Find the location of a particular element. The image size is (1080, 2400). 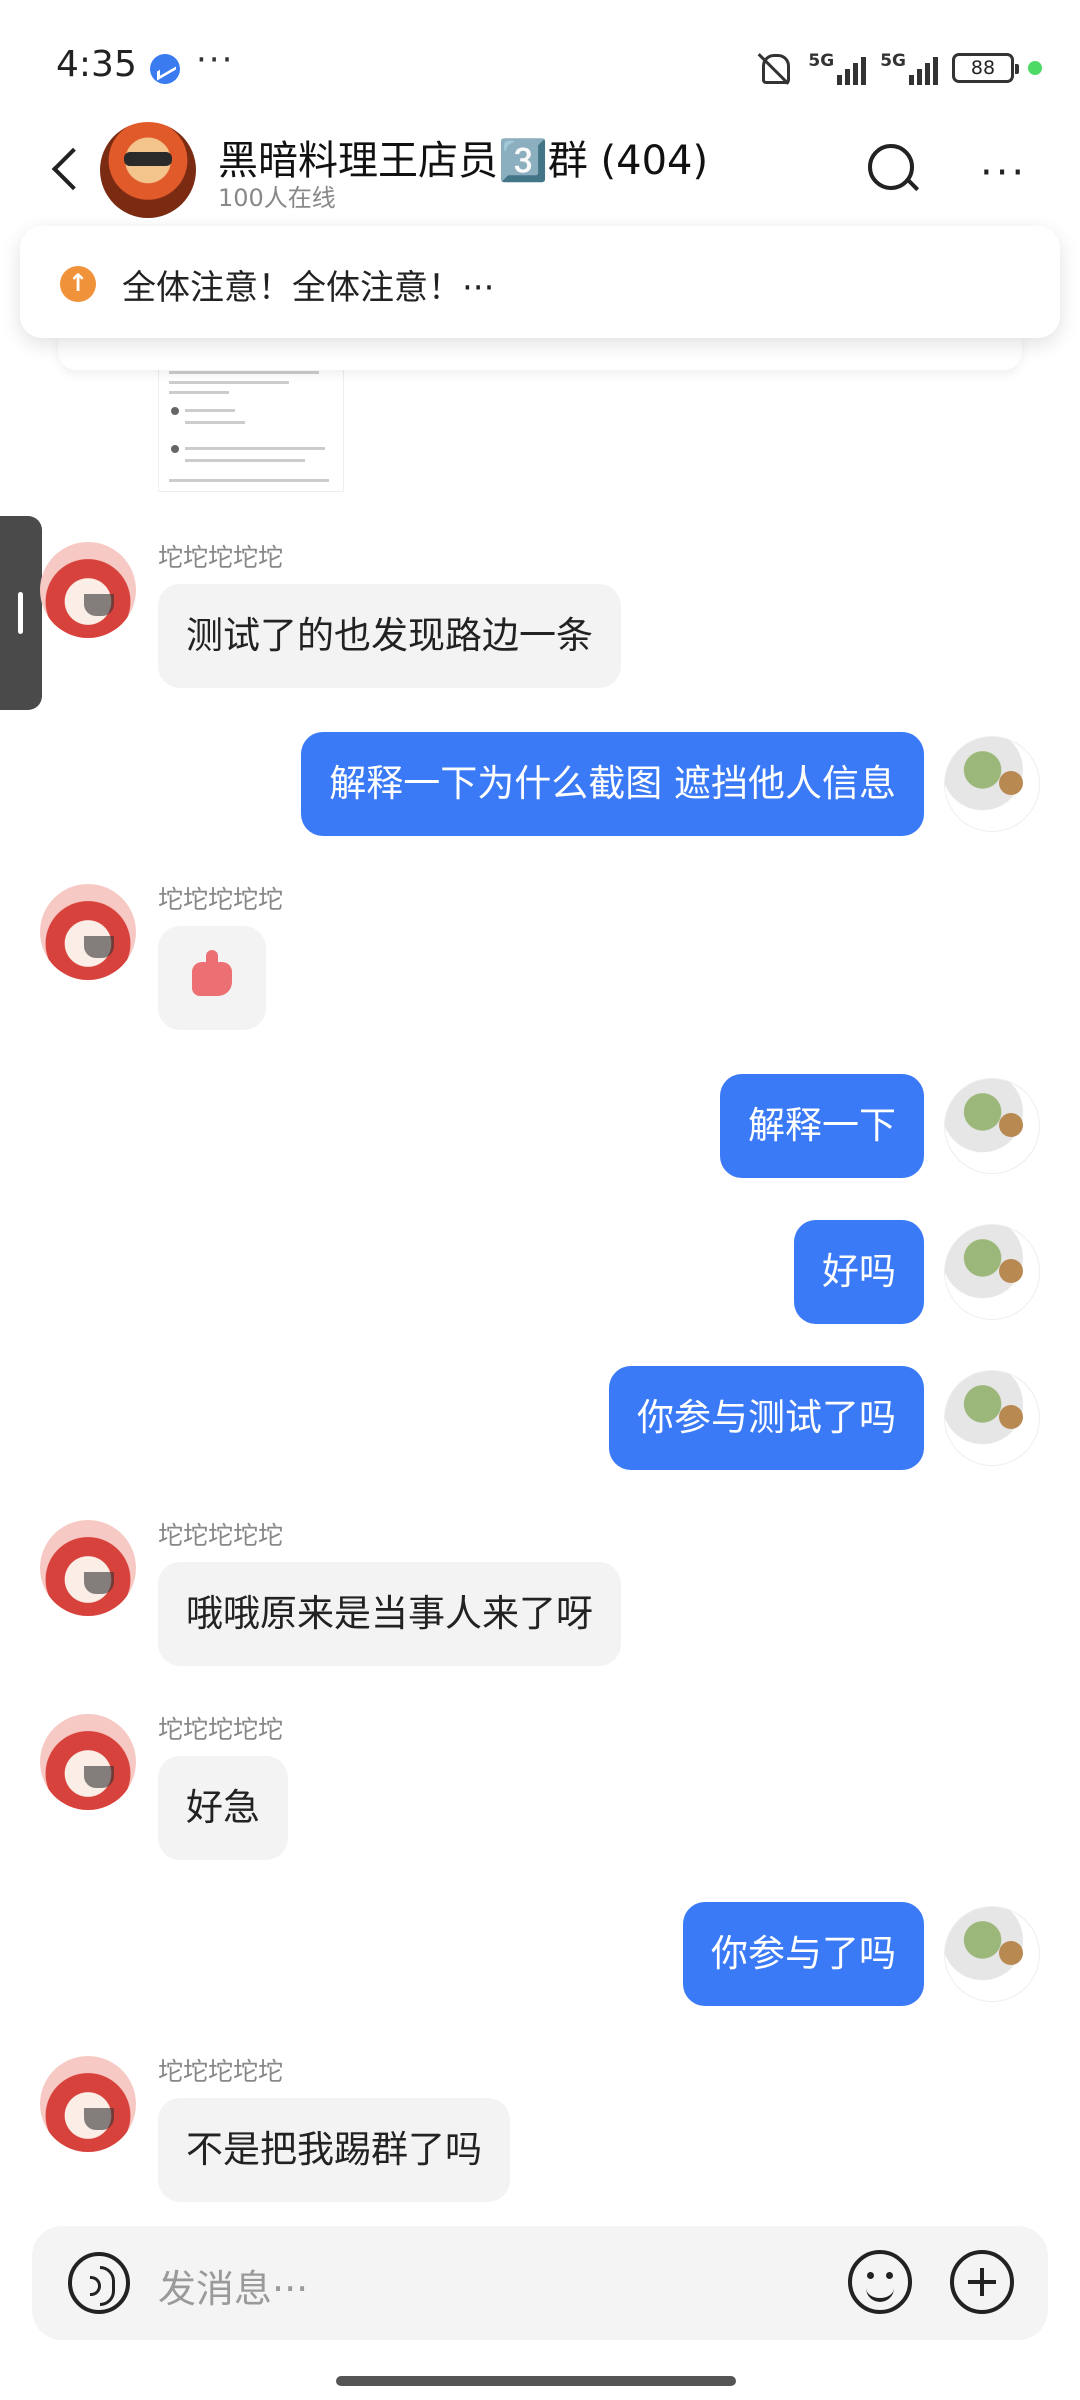

privacy-indicator-dot is located at coordinates (1035, 68).